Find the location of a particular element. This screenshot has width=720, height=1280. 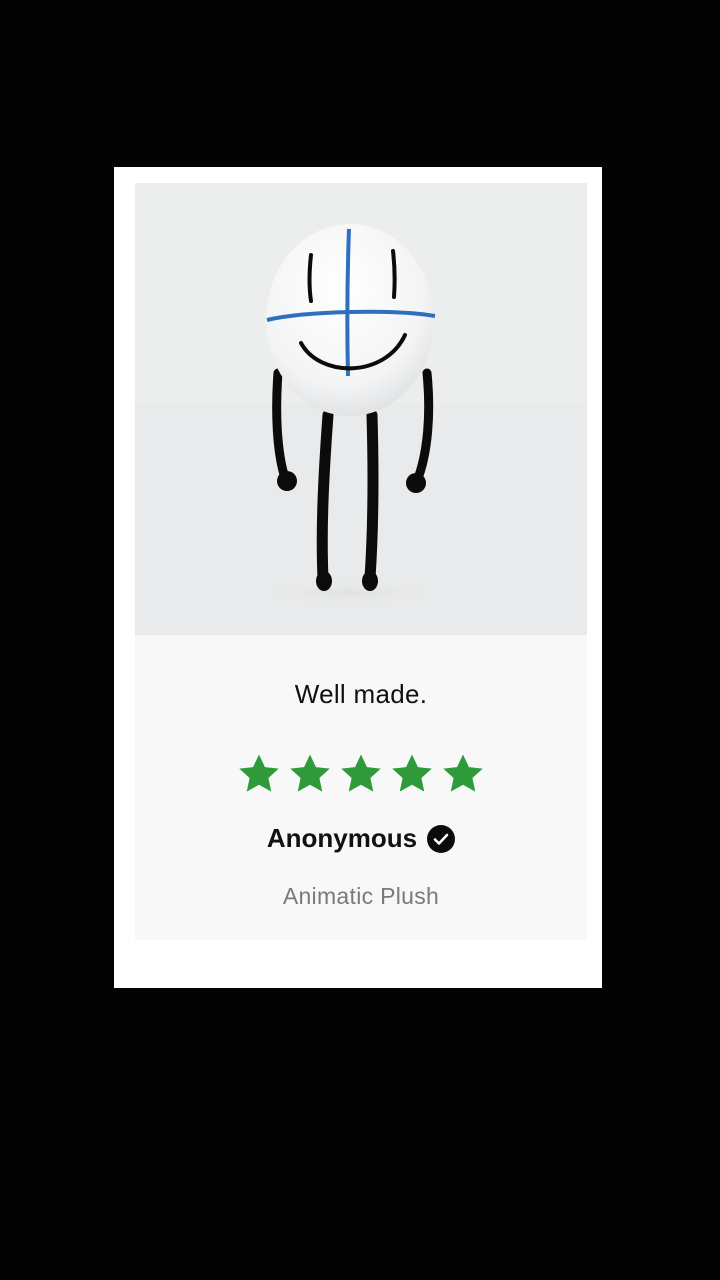

reviewer: Anonymous is located at coordinates (361, 838).